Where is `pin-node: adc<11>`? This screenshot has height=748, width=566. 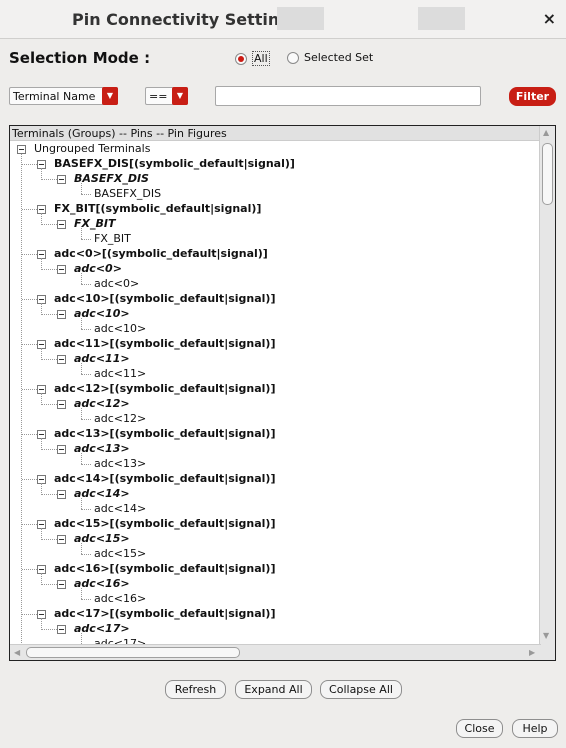 pin-node: adc<11> is located at coordinates (102, 358).